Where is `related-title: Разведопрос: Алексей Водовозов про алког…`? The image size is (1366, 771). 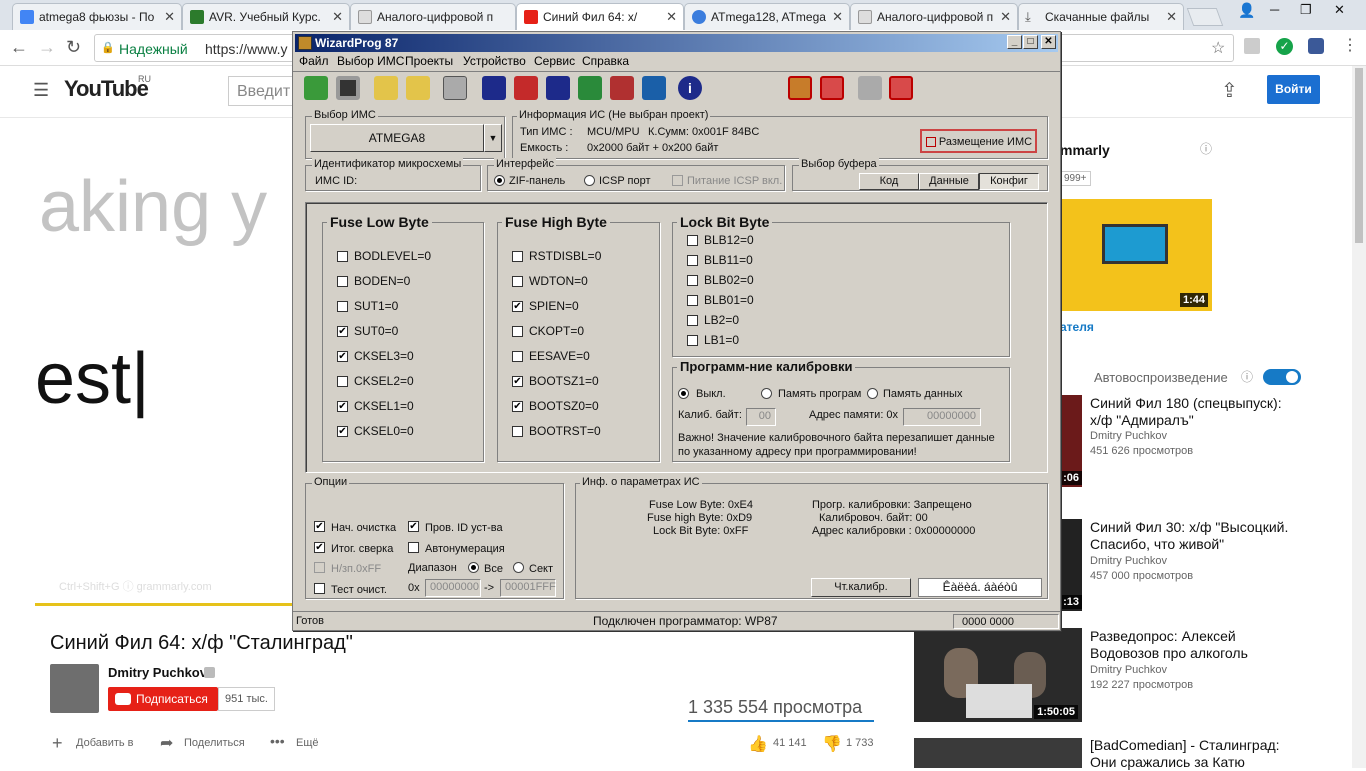 related-title: Разведопрос: Алексей Водовозов про алког… is located at coordinates (1195, 645).